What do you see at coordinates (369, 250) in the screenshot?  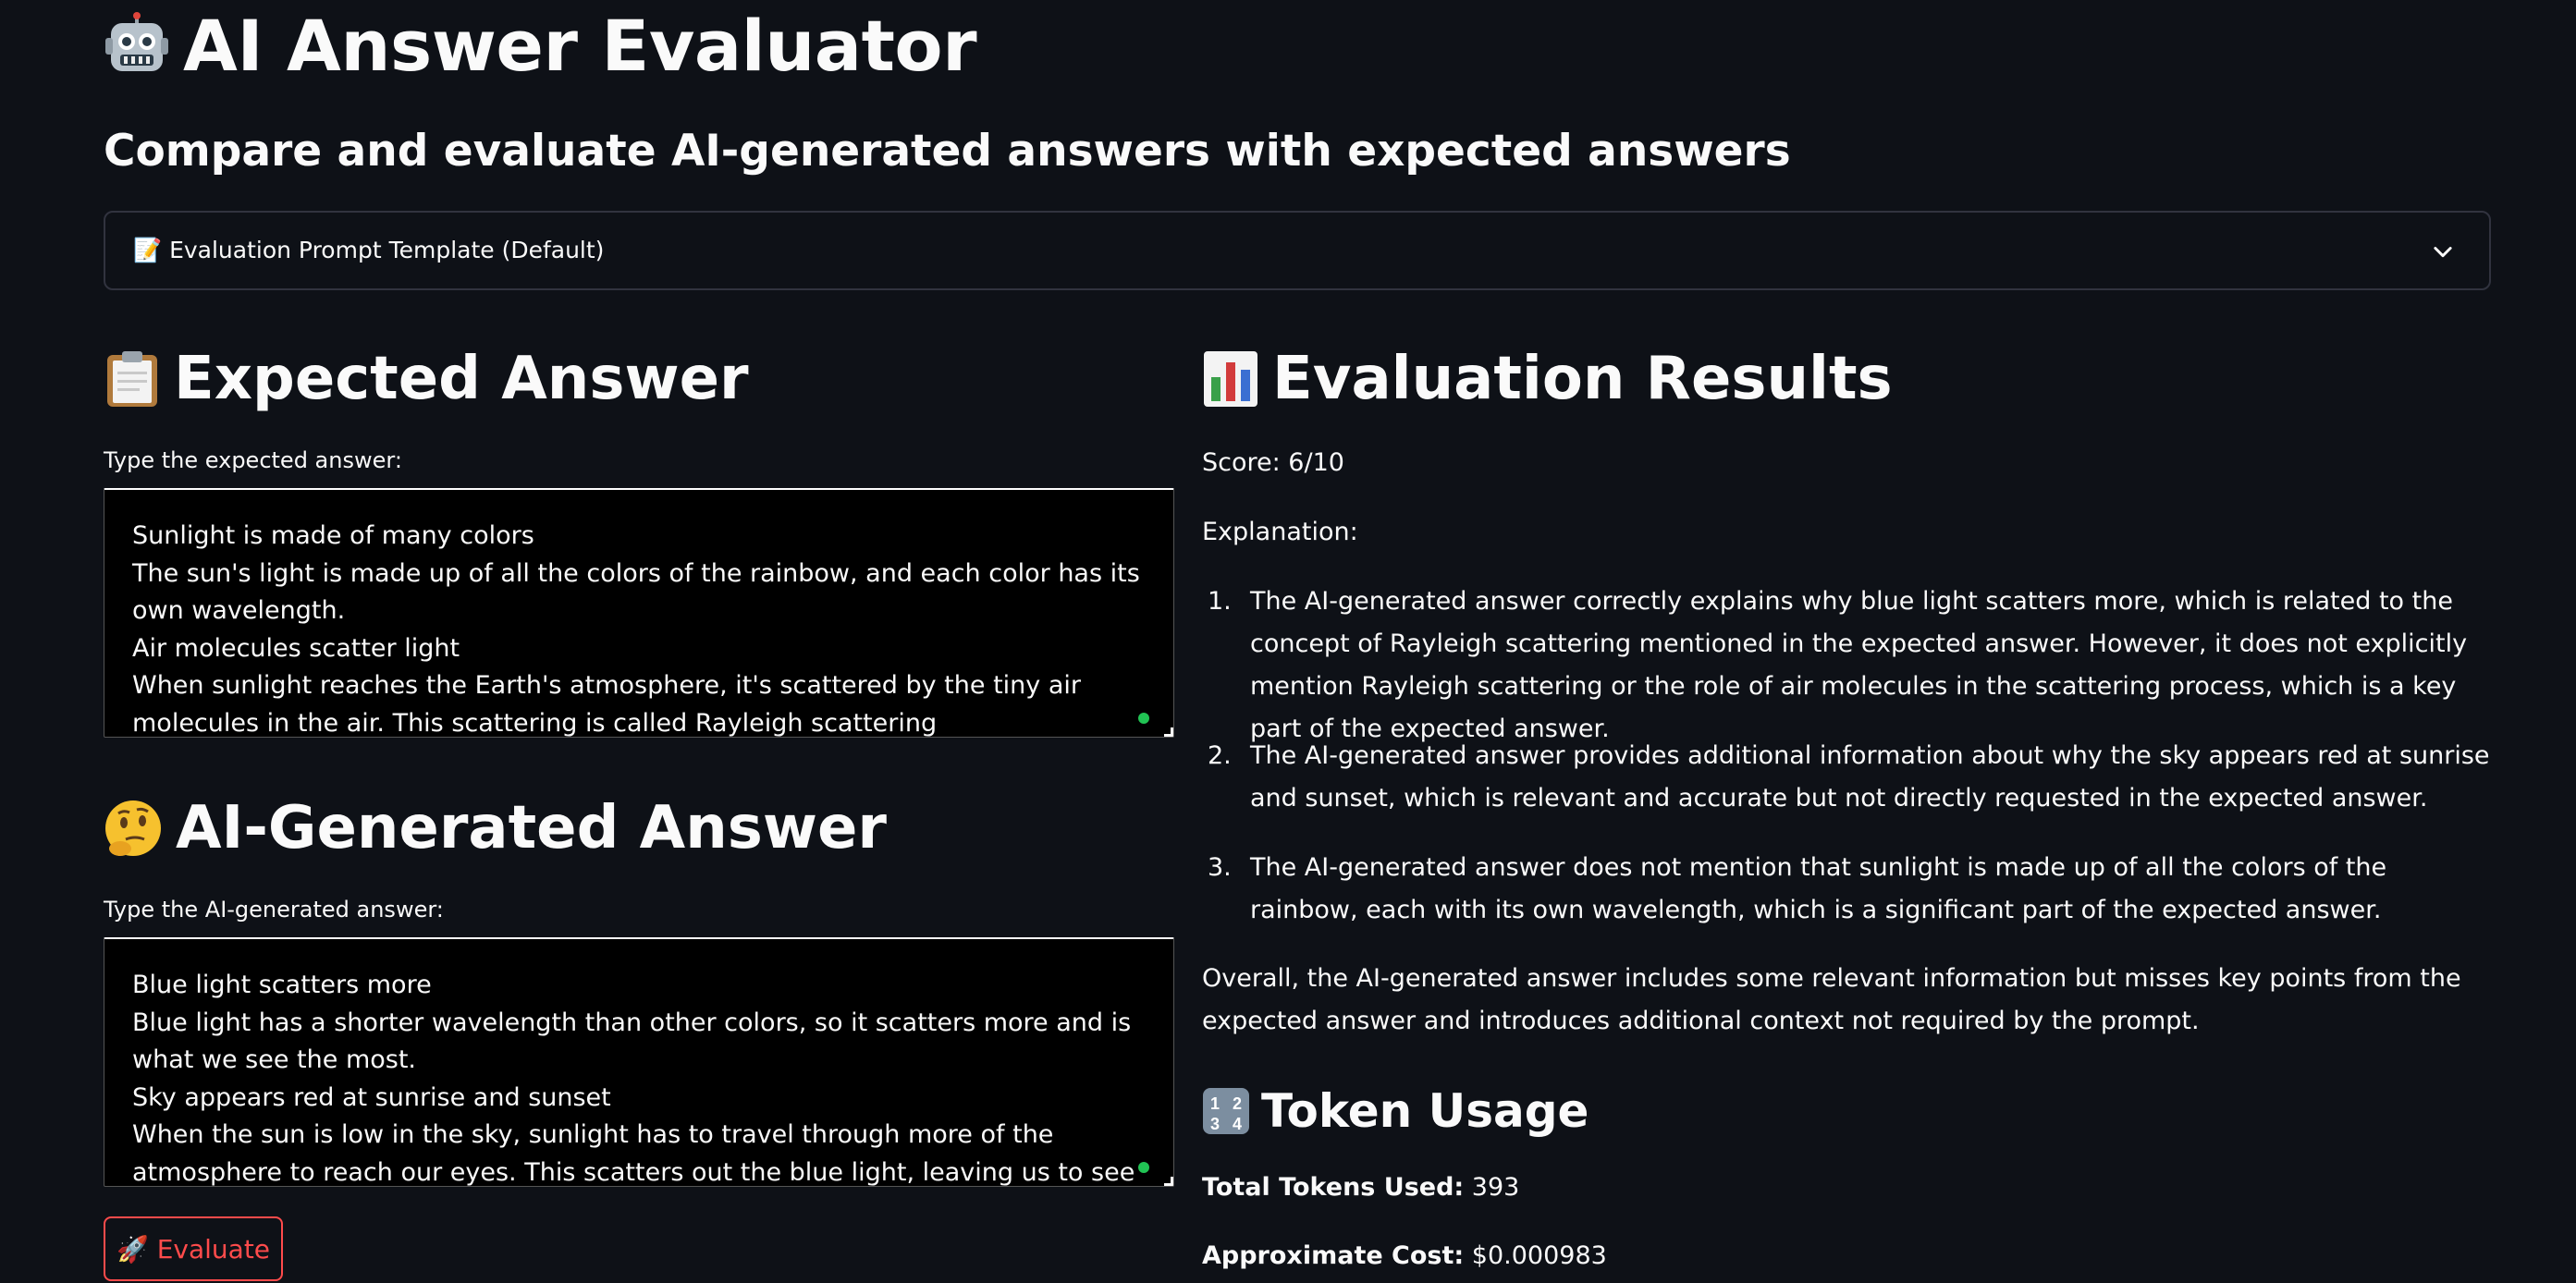 I see `expander-label: 📝 Evaluation Prompt Template (Default)` at bounding box center [369, 250].